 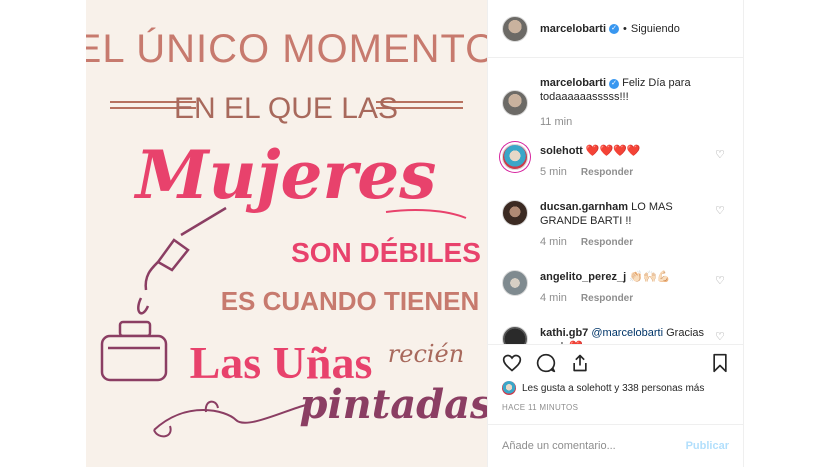 What do you see at coordinates (615, 287) in the screenshot?
I see `comment-item: angelito_perez_j 👏🏻🙌🏻💪🏻 4 min Responder ♡` at bounding box center [615, 287].